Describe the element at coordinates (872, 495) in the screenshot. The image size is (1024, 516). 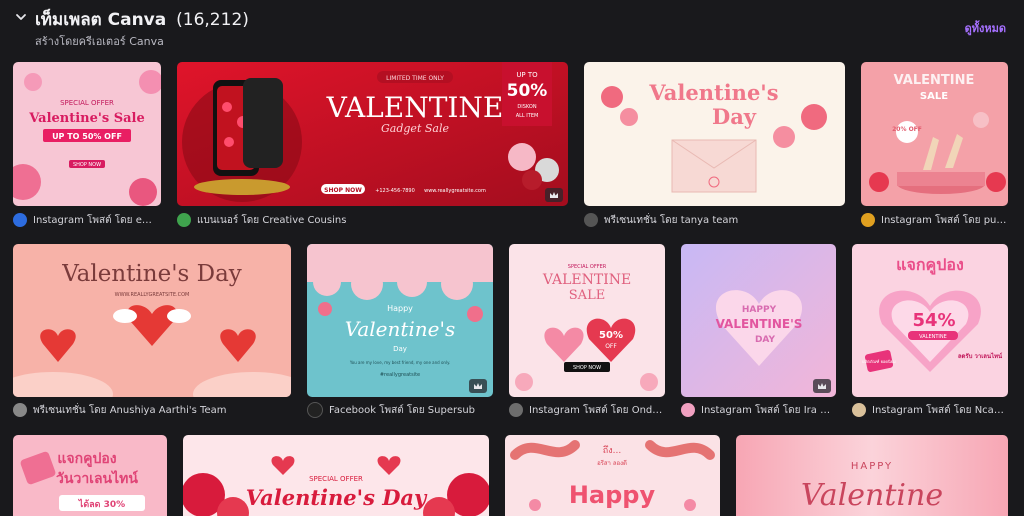
I see `card-title: Valentine` at that location.